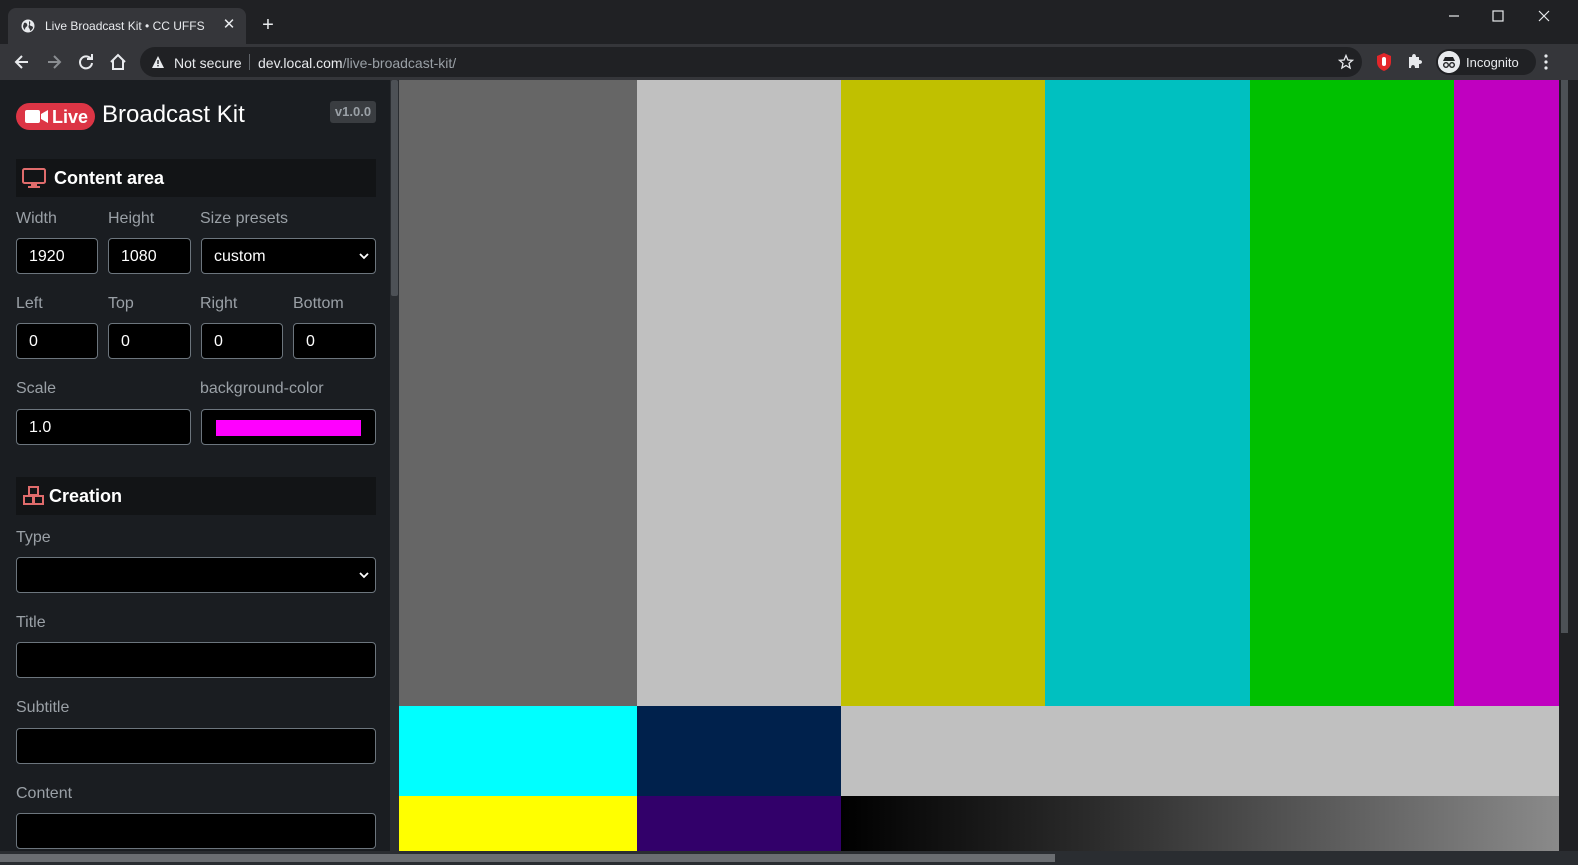 The height and width of the screenshot is (865, 1578). Describe the element at coordinates (86, 496) in the screenshot. I see `creation-title: Creation` at that location.